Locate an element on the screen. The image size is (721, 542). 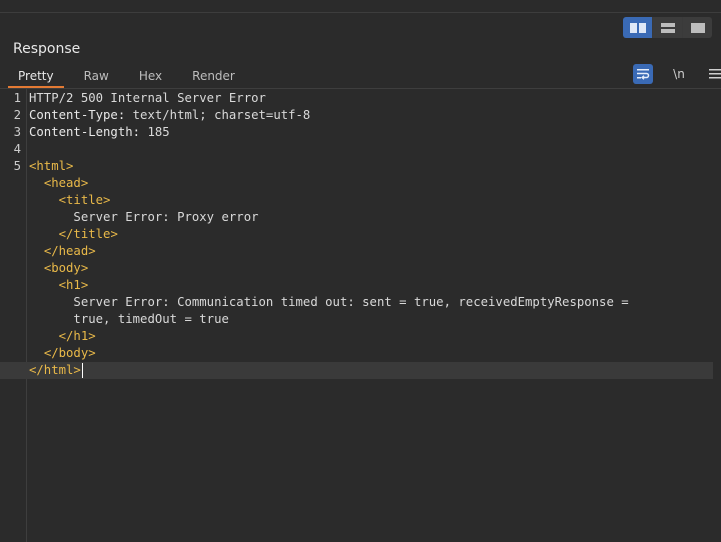
line-content: </body> is located at coordinates (62, 353).